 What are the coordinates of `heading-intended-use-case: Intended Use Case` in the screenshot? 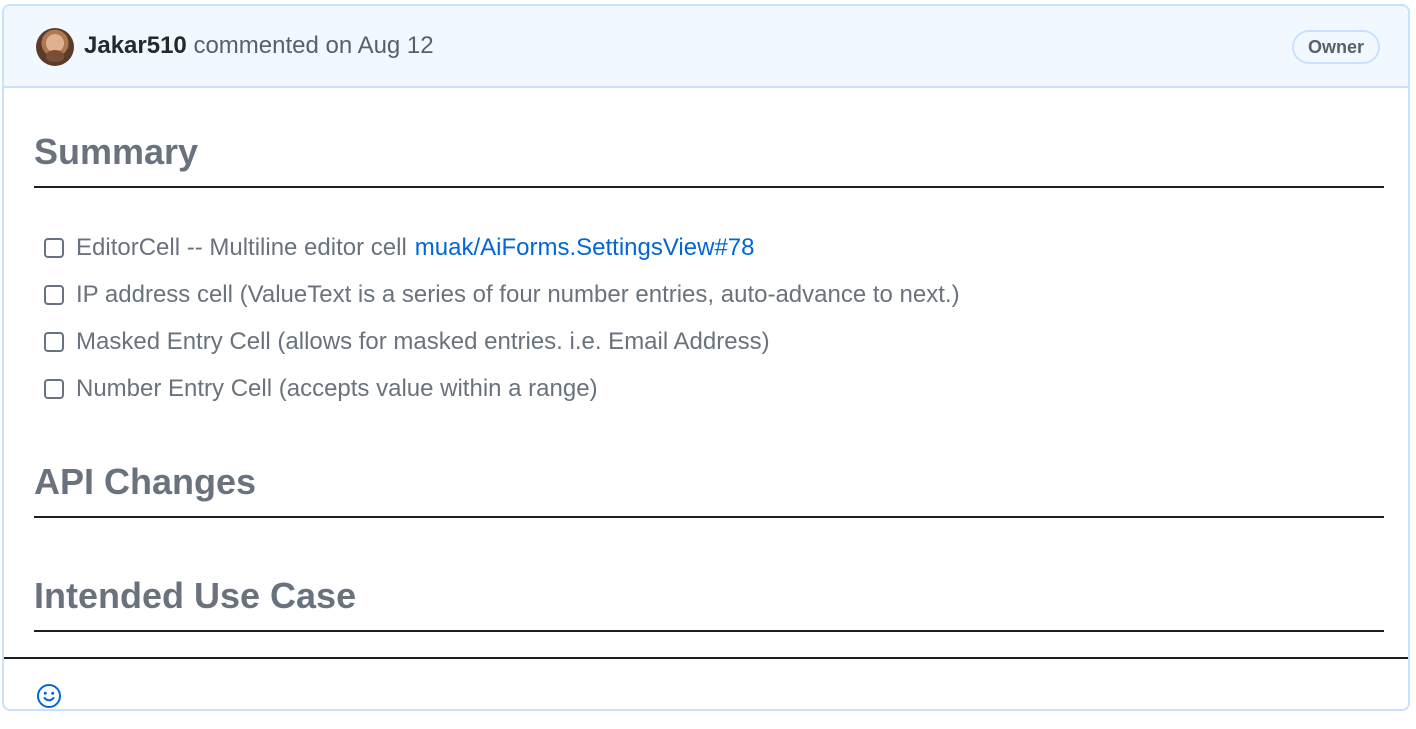 It's located at (709, 602).